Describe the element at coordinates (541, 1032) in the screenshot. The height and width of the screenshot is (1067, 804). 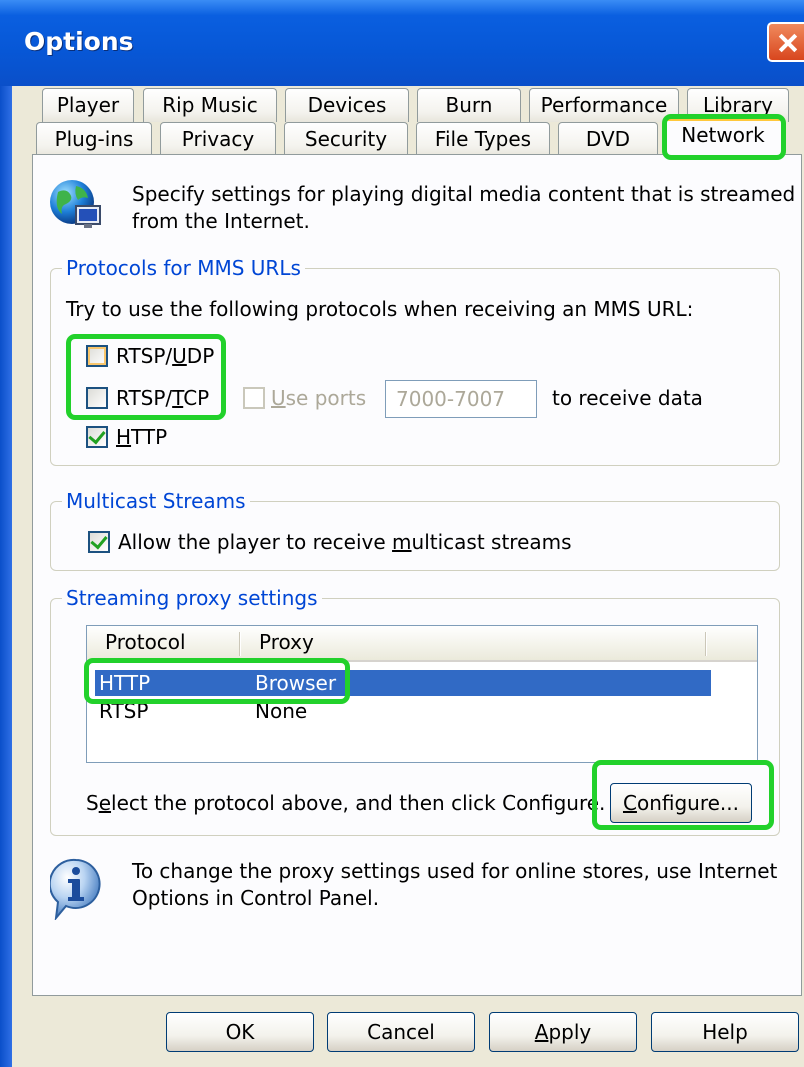
I see `label-accel: A` at that location.